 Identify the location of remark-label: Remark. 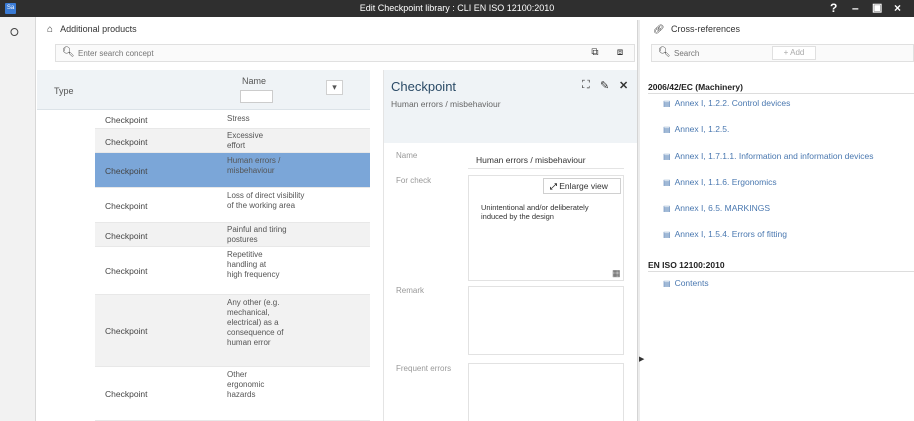
(410, 290).